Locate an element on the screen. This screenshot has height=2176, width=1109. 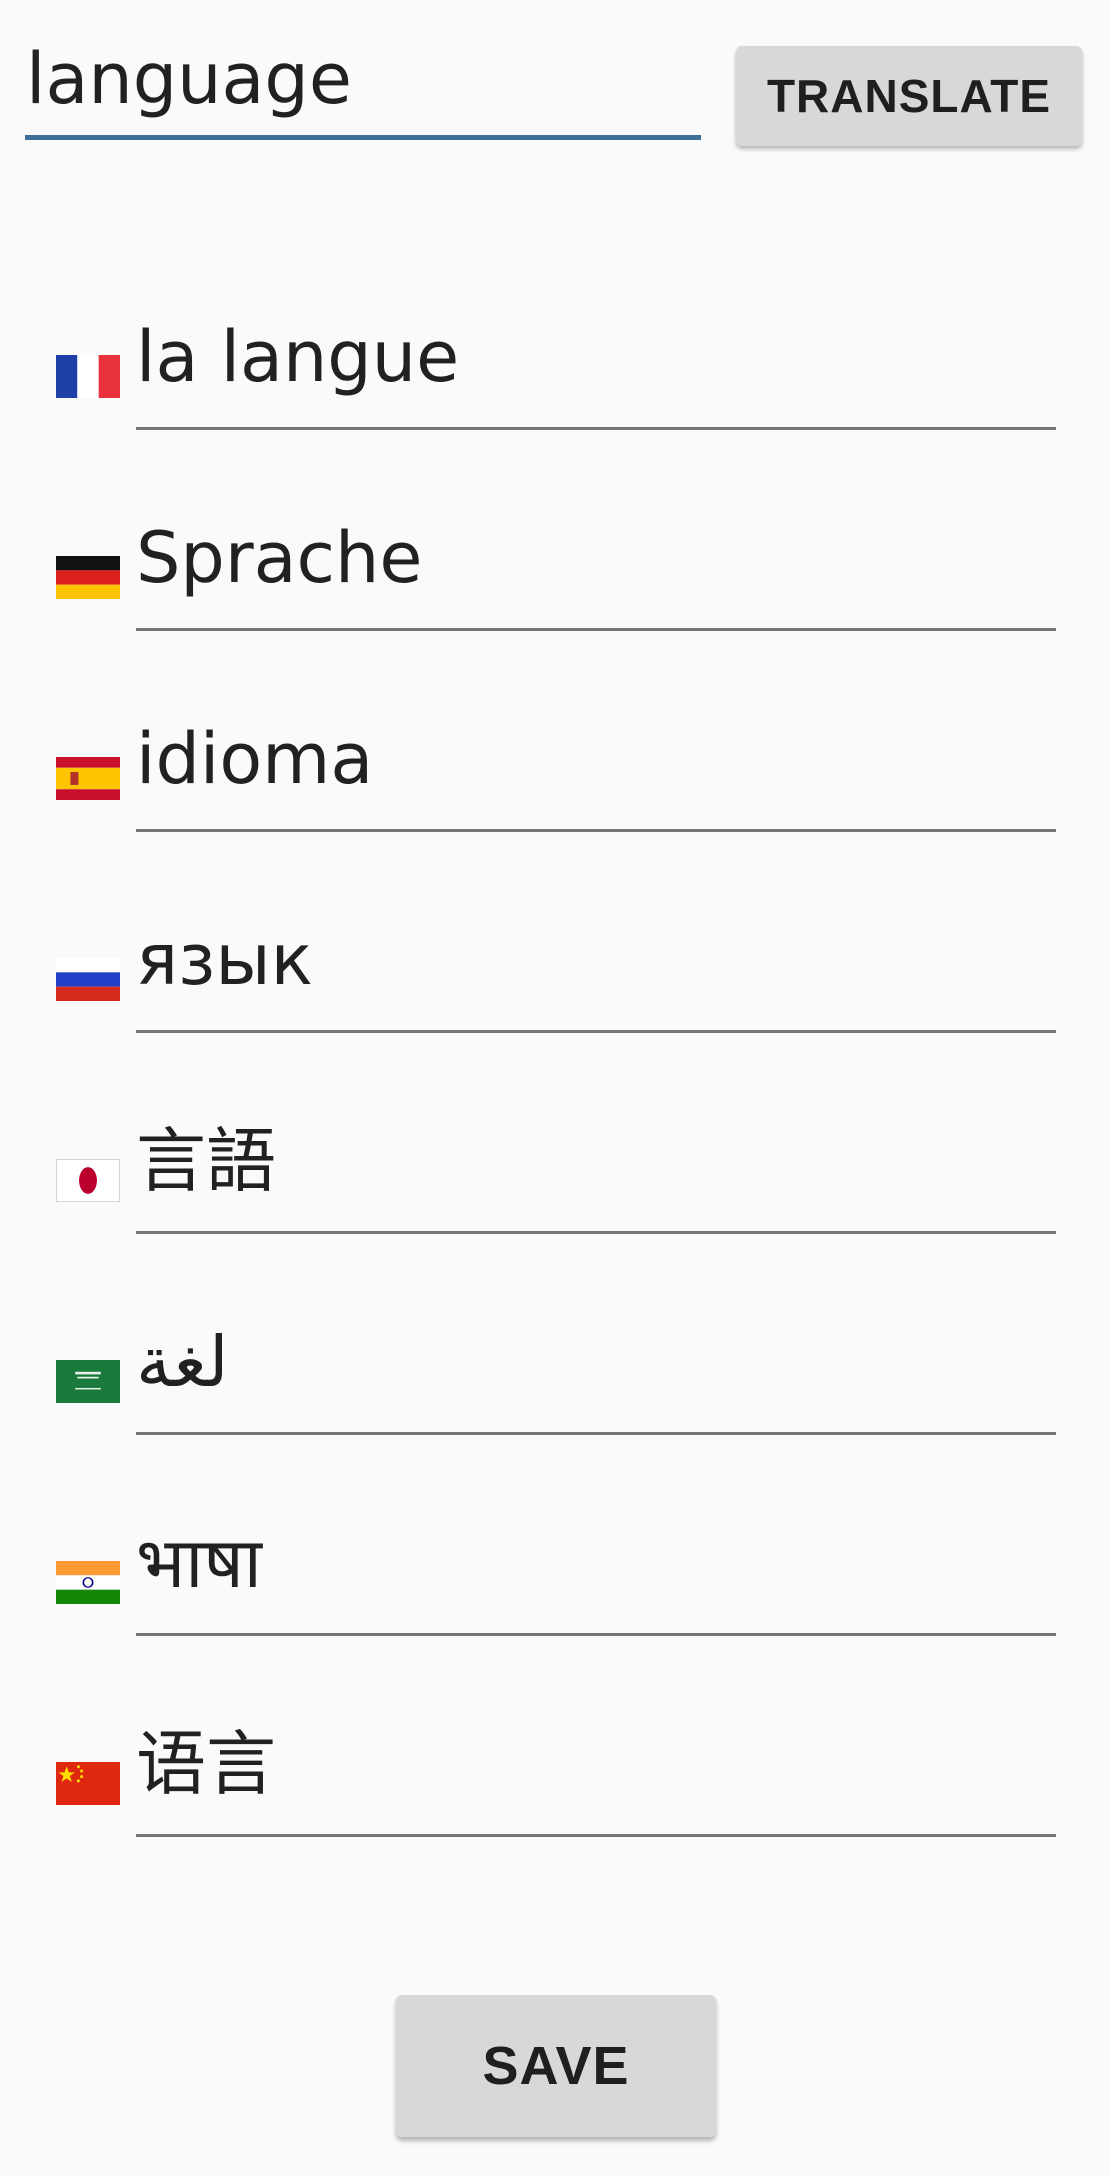
translation-row-french: la langue is located at coordinates (554, 365).